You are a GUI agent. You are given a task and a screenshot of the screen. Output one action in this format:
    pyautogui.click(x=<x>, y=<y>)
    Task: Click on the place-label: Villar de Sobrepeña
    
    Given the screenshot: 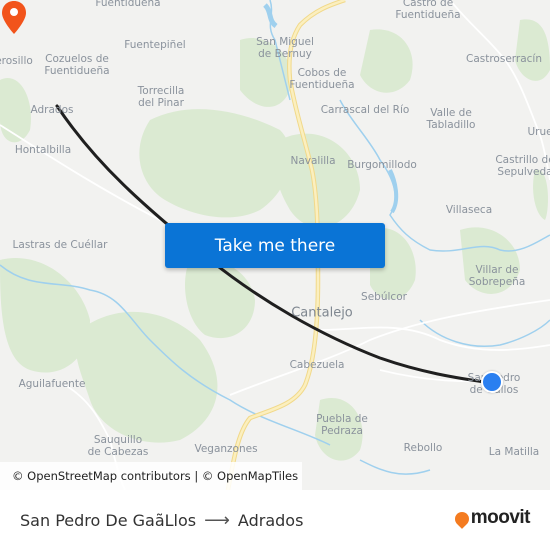 What is the action you would take?
    pyautogui.click(x=497, y=276)
    